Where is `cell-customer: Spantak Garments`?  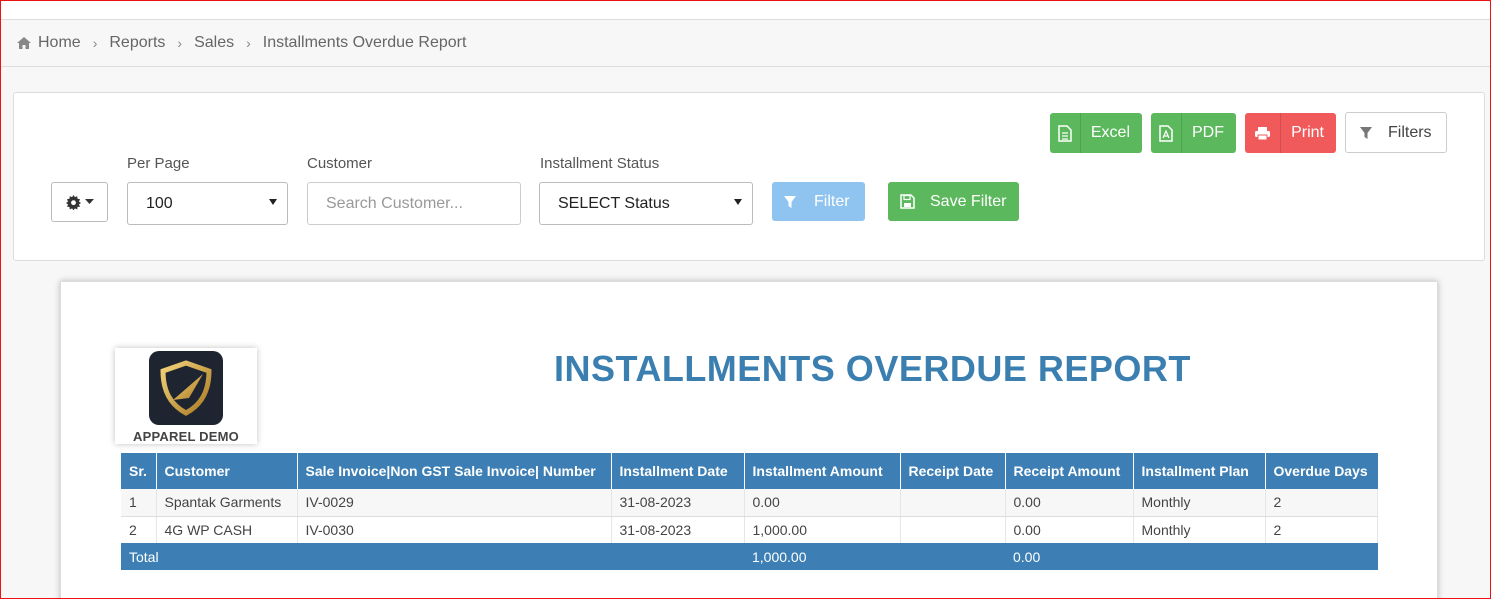
cell-customer: Spantak Garments is located at coordinates (227, 503).